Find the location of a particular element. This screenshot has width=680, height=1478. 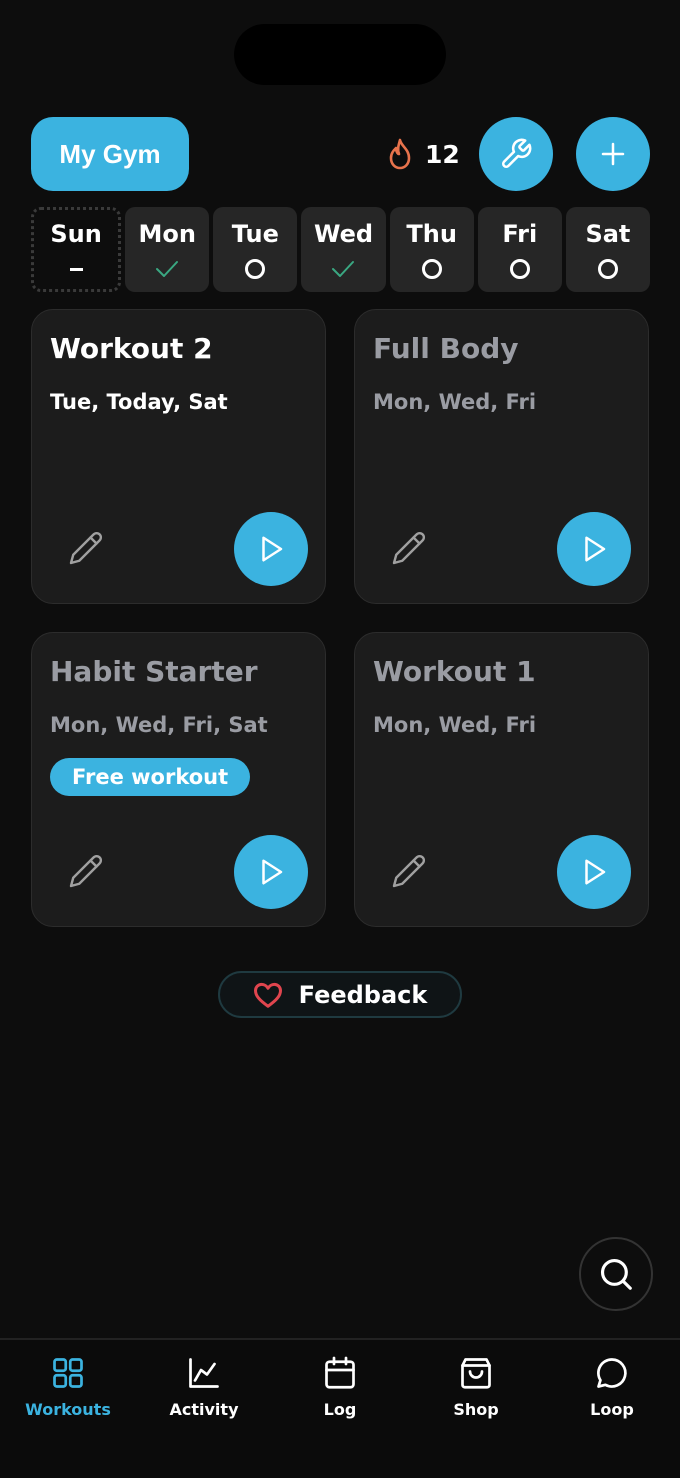

settings-button is located at coordinates (516, 154).